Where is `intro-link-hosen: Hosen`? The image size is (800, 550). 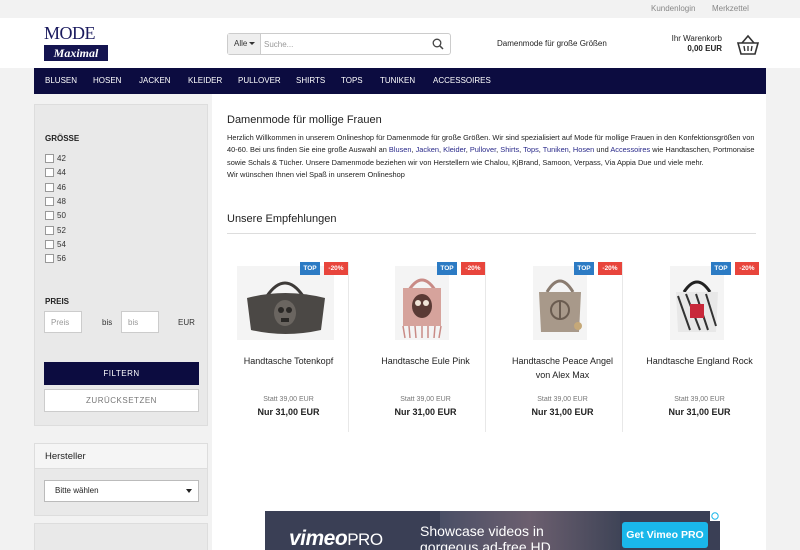 intro-link-hosen: Hosen is located at coordinates (583, 149).